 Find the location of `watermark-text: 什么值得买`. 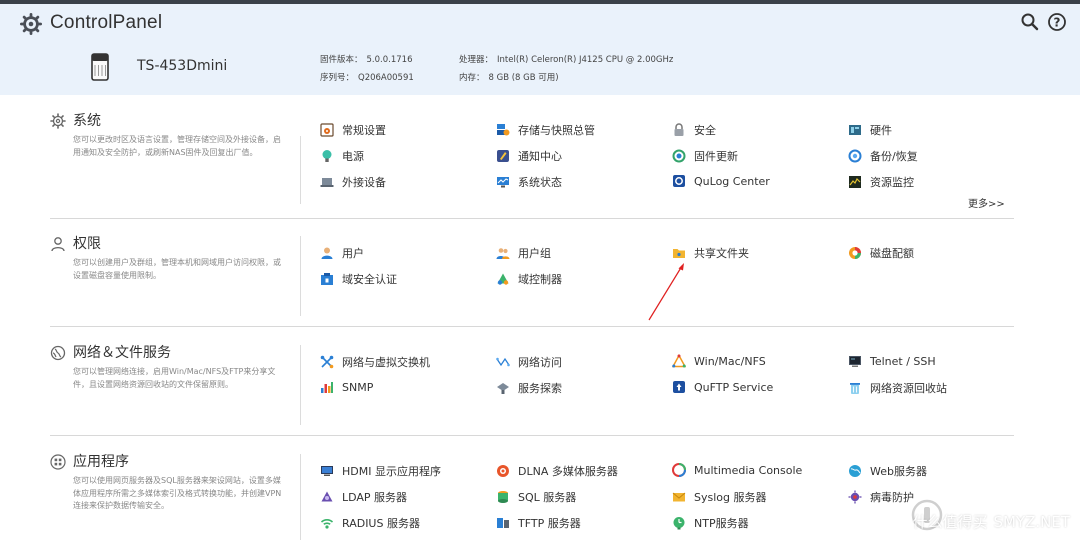

watermark-text: 什么值得买 is located at coordinates (950, 522).